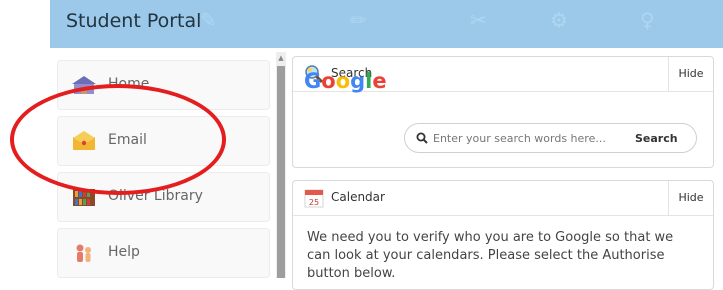 The image size is (723, 290). I want to click on sidebar-item-email: Email, so click(163, 141).